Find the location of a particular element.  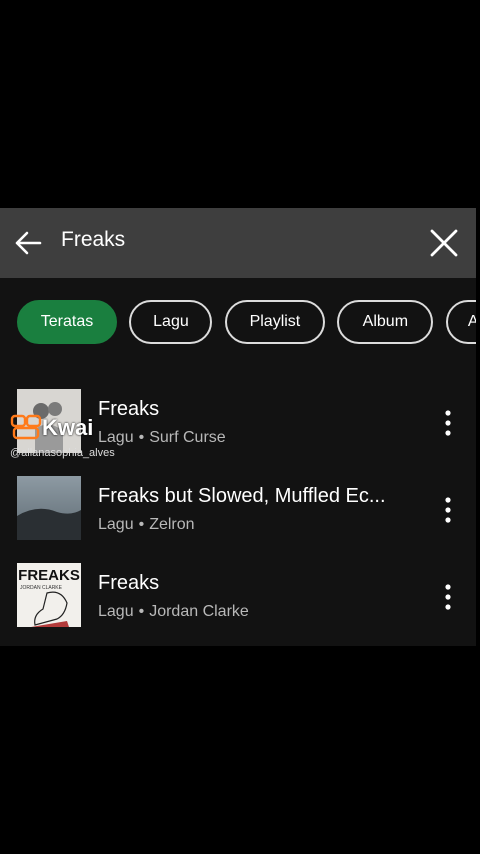

filter-chips: Teratas Lagu Playlist Album Ar is located at coordinates (246, 323).